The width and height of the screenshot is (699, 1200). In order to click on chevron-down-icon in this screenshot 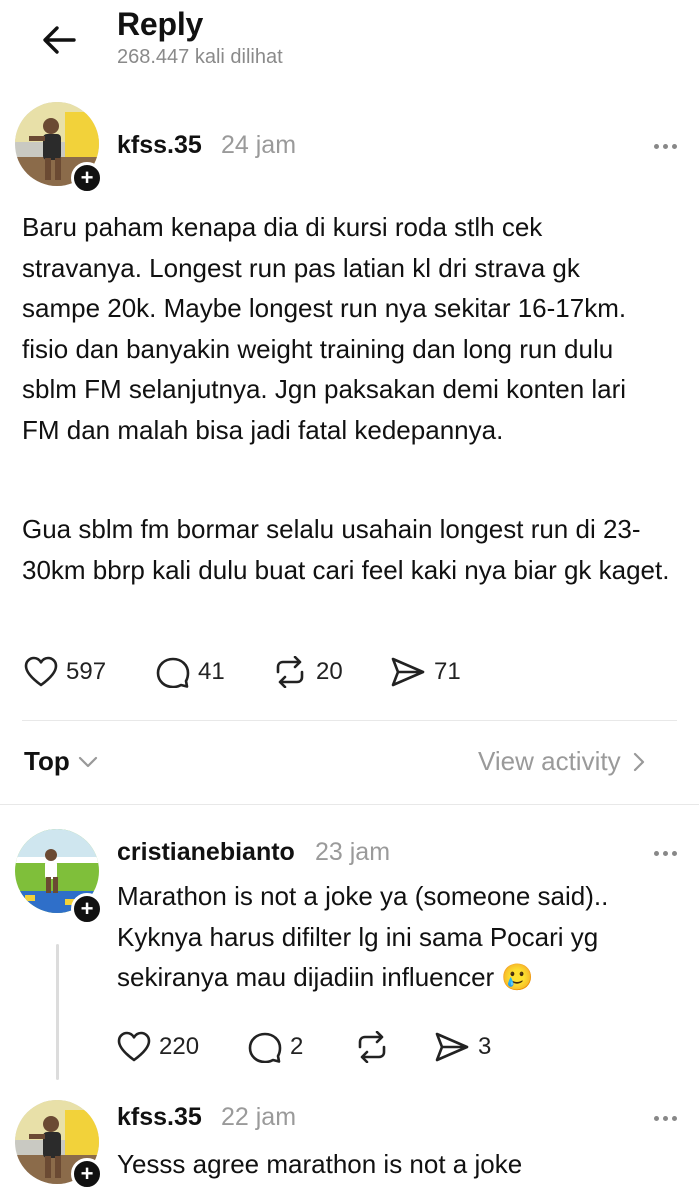, I will do `click(87, 761)`.